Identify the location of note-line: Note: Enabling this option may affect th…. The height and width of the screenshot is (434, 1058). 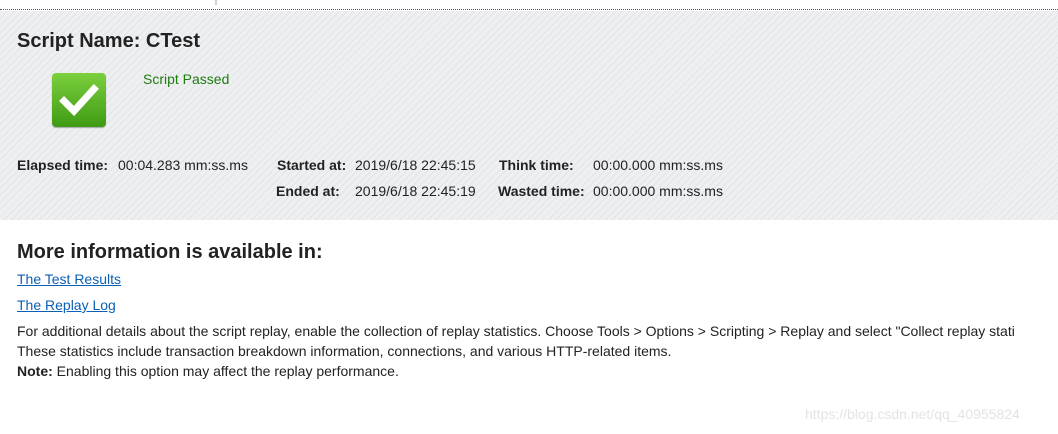
(208, 371).